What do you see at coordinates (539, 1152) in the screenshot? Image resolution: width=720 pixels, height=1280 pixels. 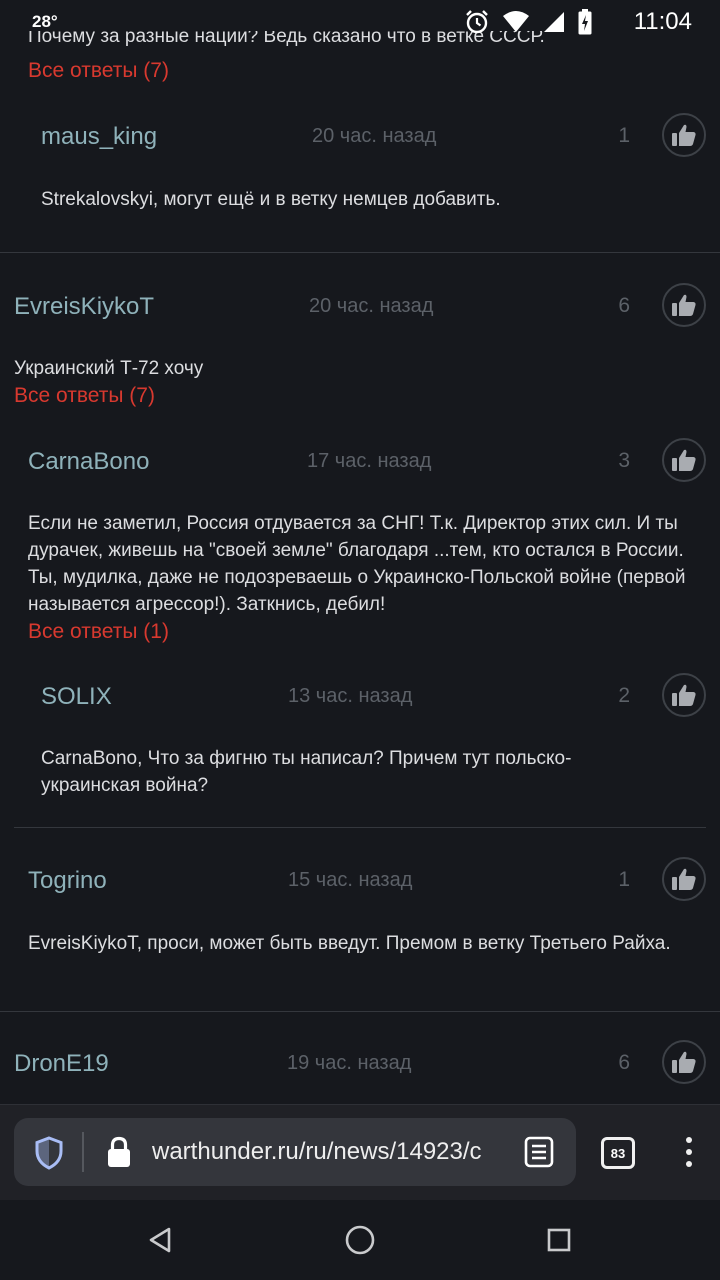 I see `reader-mode-icon` at bounding box center [539, 1152].